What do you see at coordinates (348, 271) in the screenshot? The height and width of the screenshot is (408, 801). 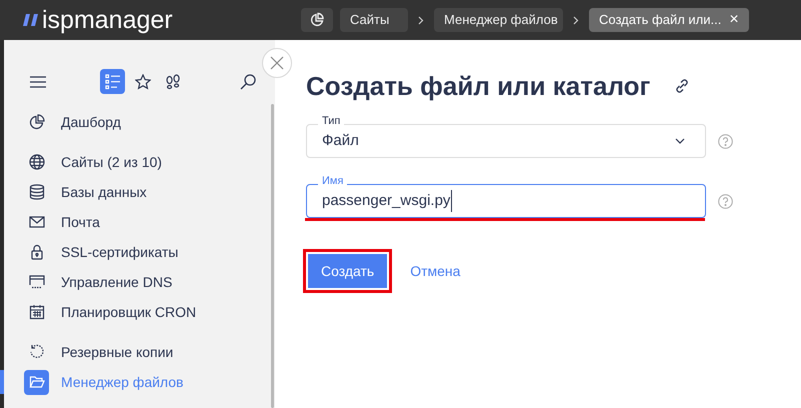 I see `create-button: Создать` at bounding box center [348, 271].